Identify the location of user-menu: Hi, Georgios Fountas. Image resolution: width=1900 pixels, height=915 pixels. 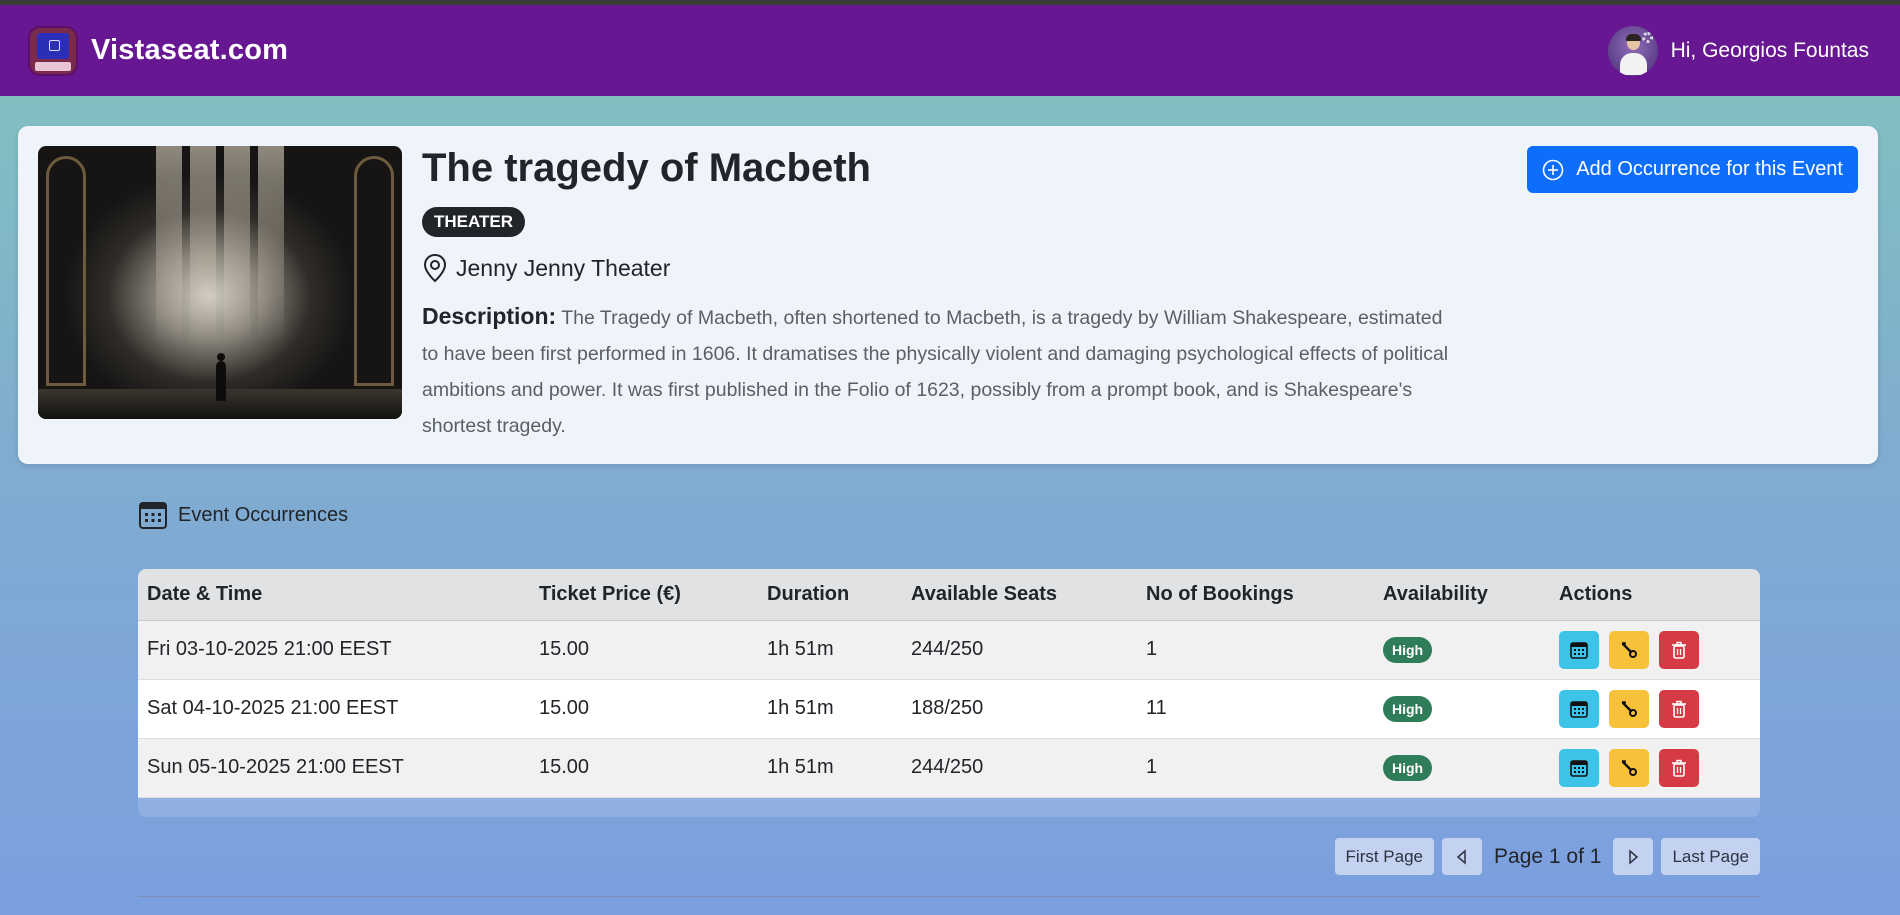
(1738, 50).